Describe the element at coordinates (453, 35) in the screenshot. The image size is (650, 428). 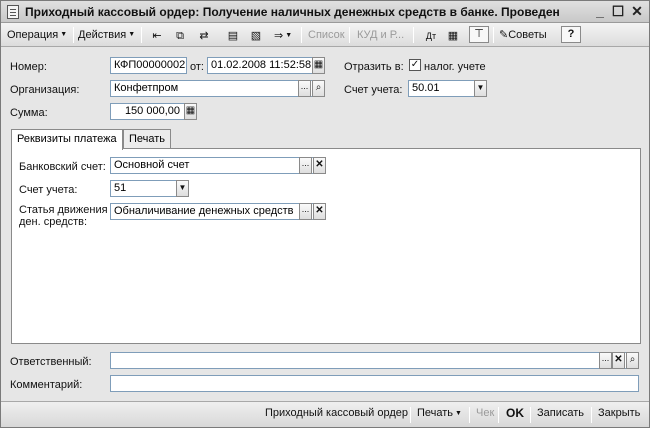
I see `report-icon: ▦` at that location.